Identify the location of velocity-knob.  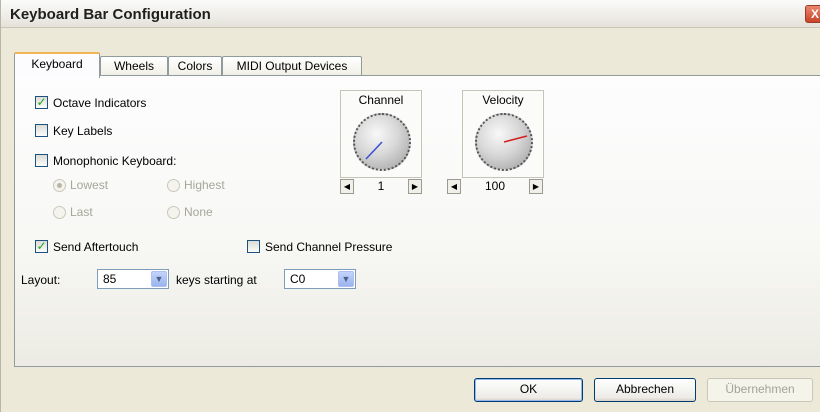
(504, 142).